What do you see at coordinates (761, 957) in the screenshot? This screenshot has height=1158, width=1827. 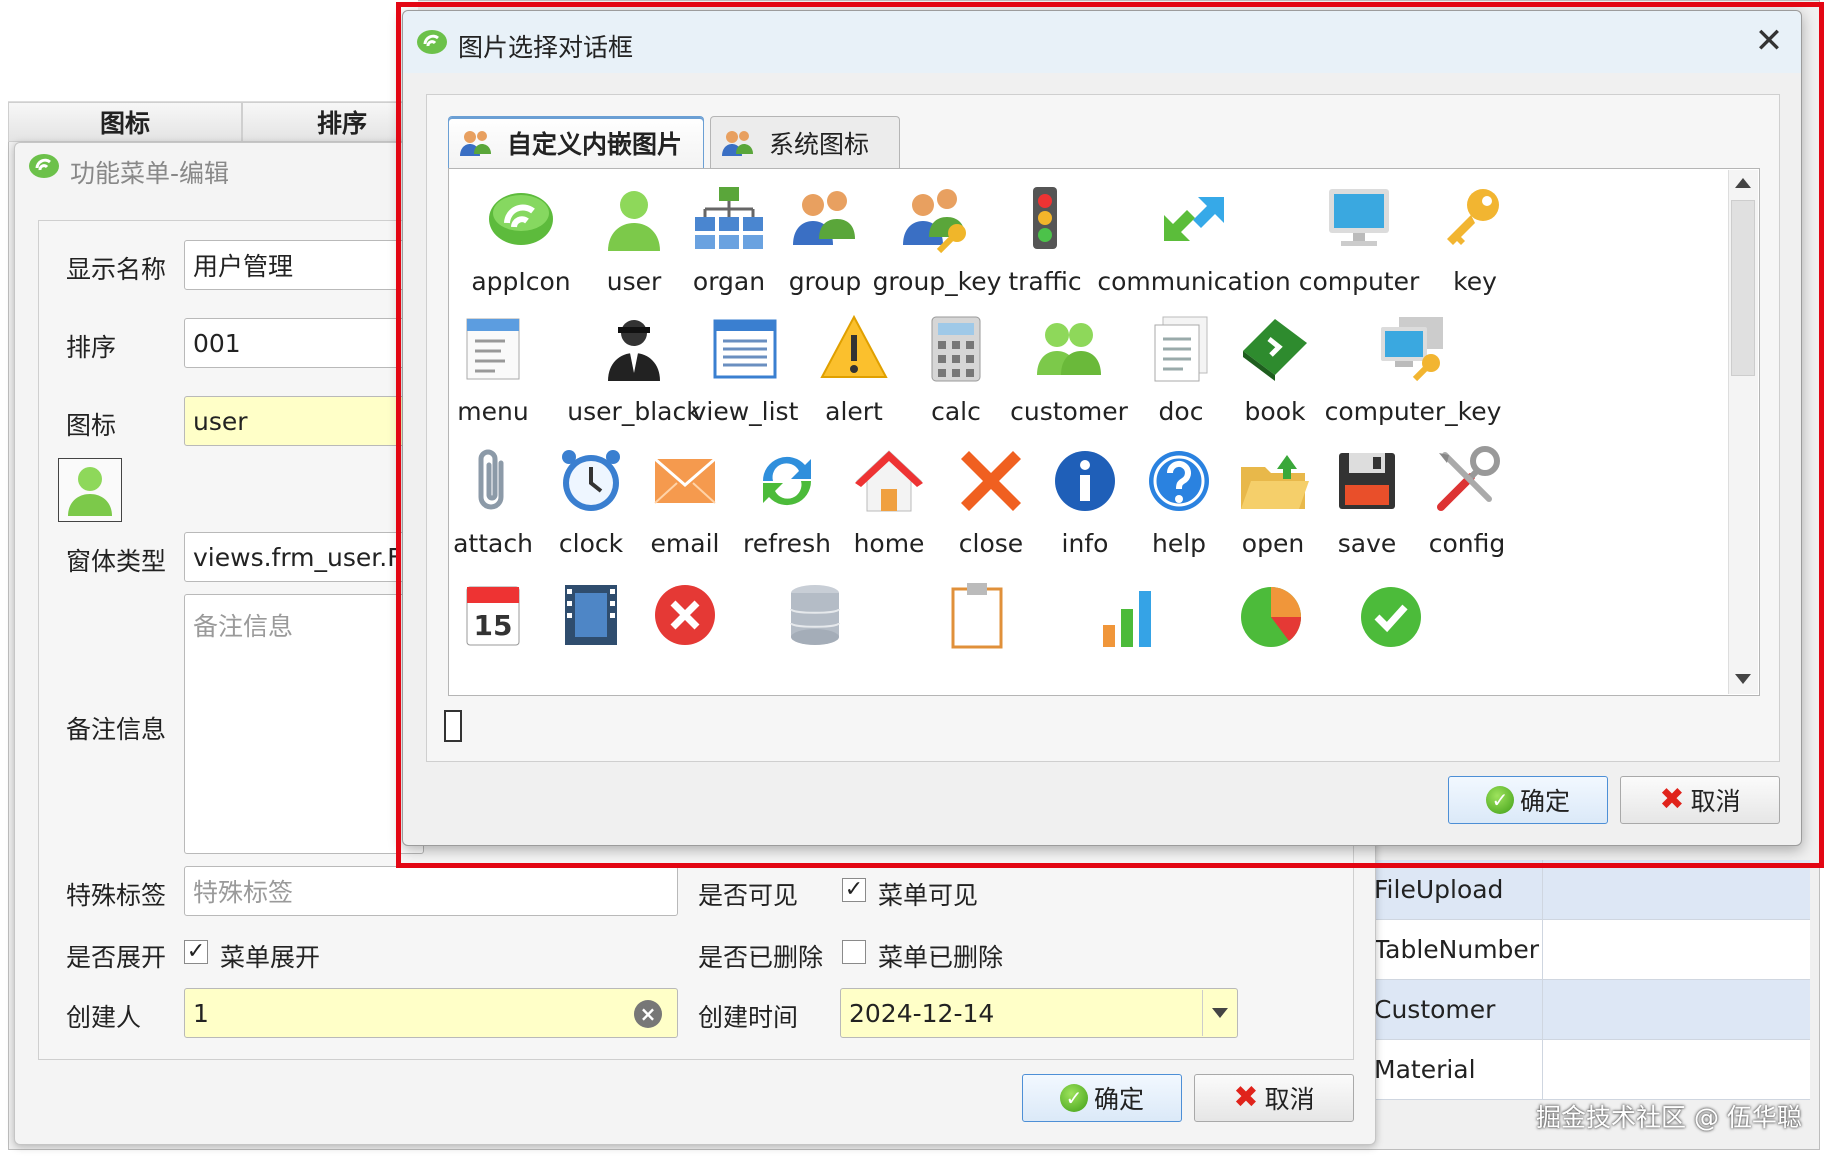 I see `deleted-label: 是否已删除` at bounding box center [761, 957].